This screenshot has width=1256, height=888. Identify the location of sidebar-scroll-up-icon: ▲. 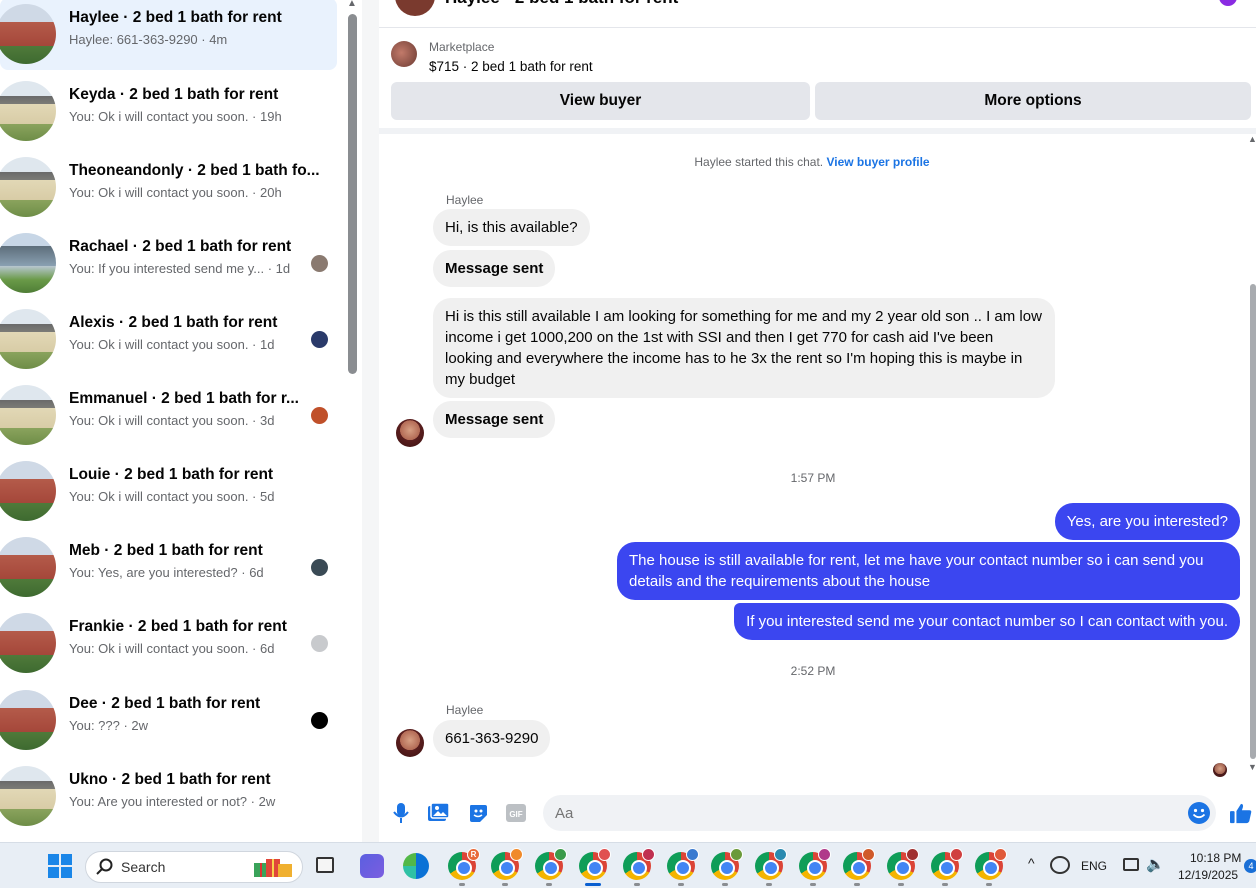
(352, 4).